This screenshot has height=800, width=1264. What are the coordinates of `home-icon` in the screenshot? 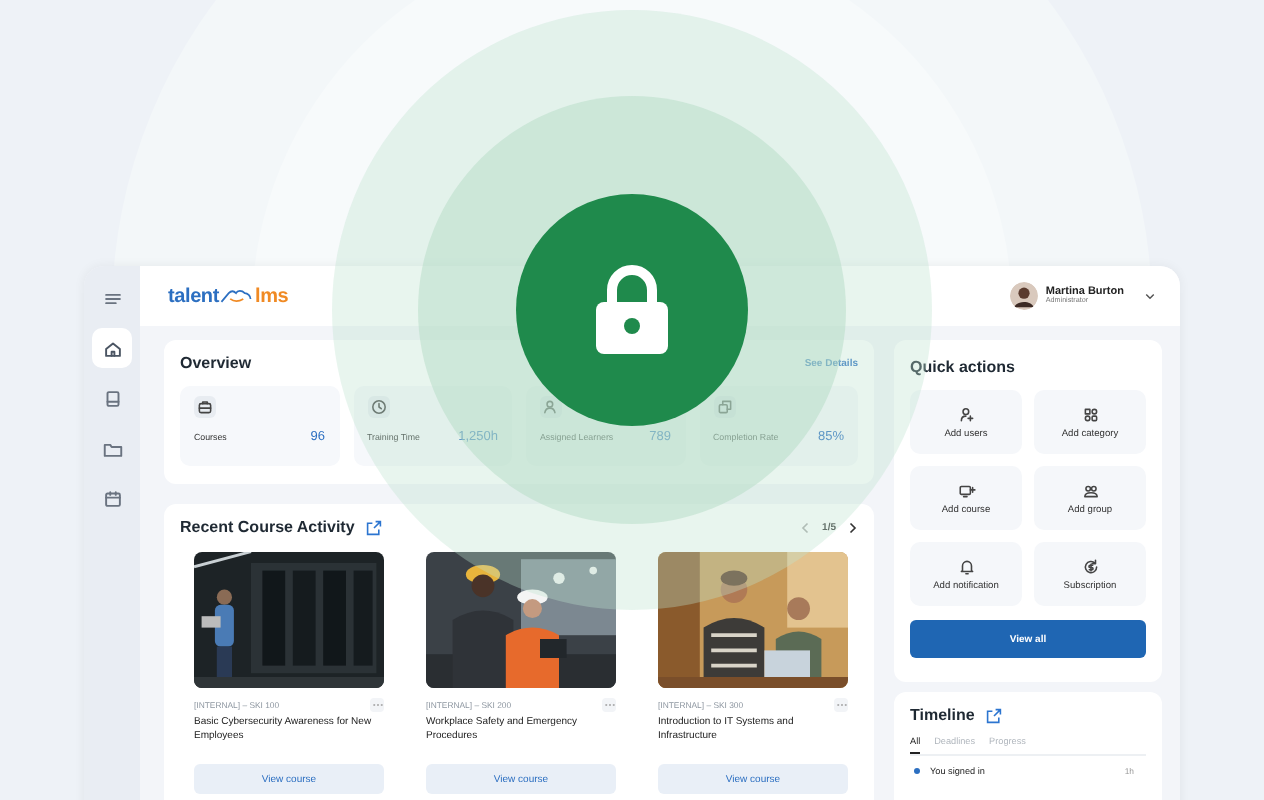 It's located at (112, 348).